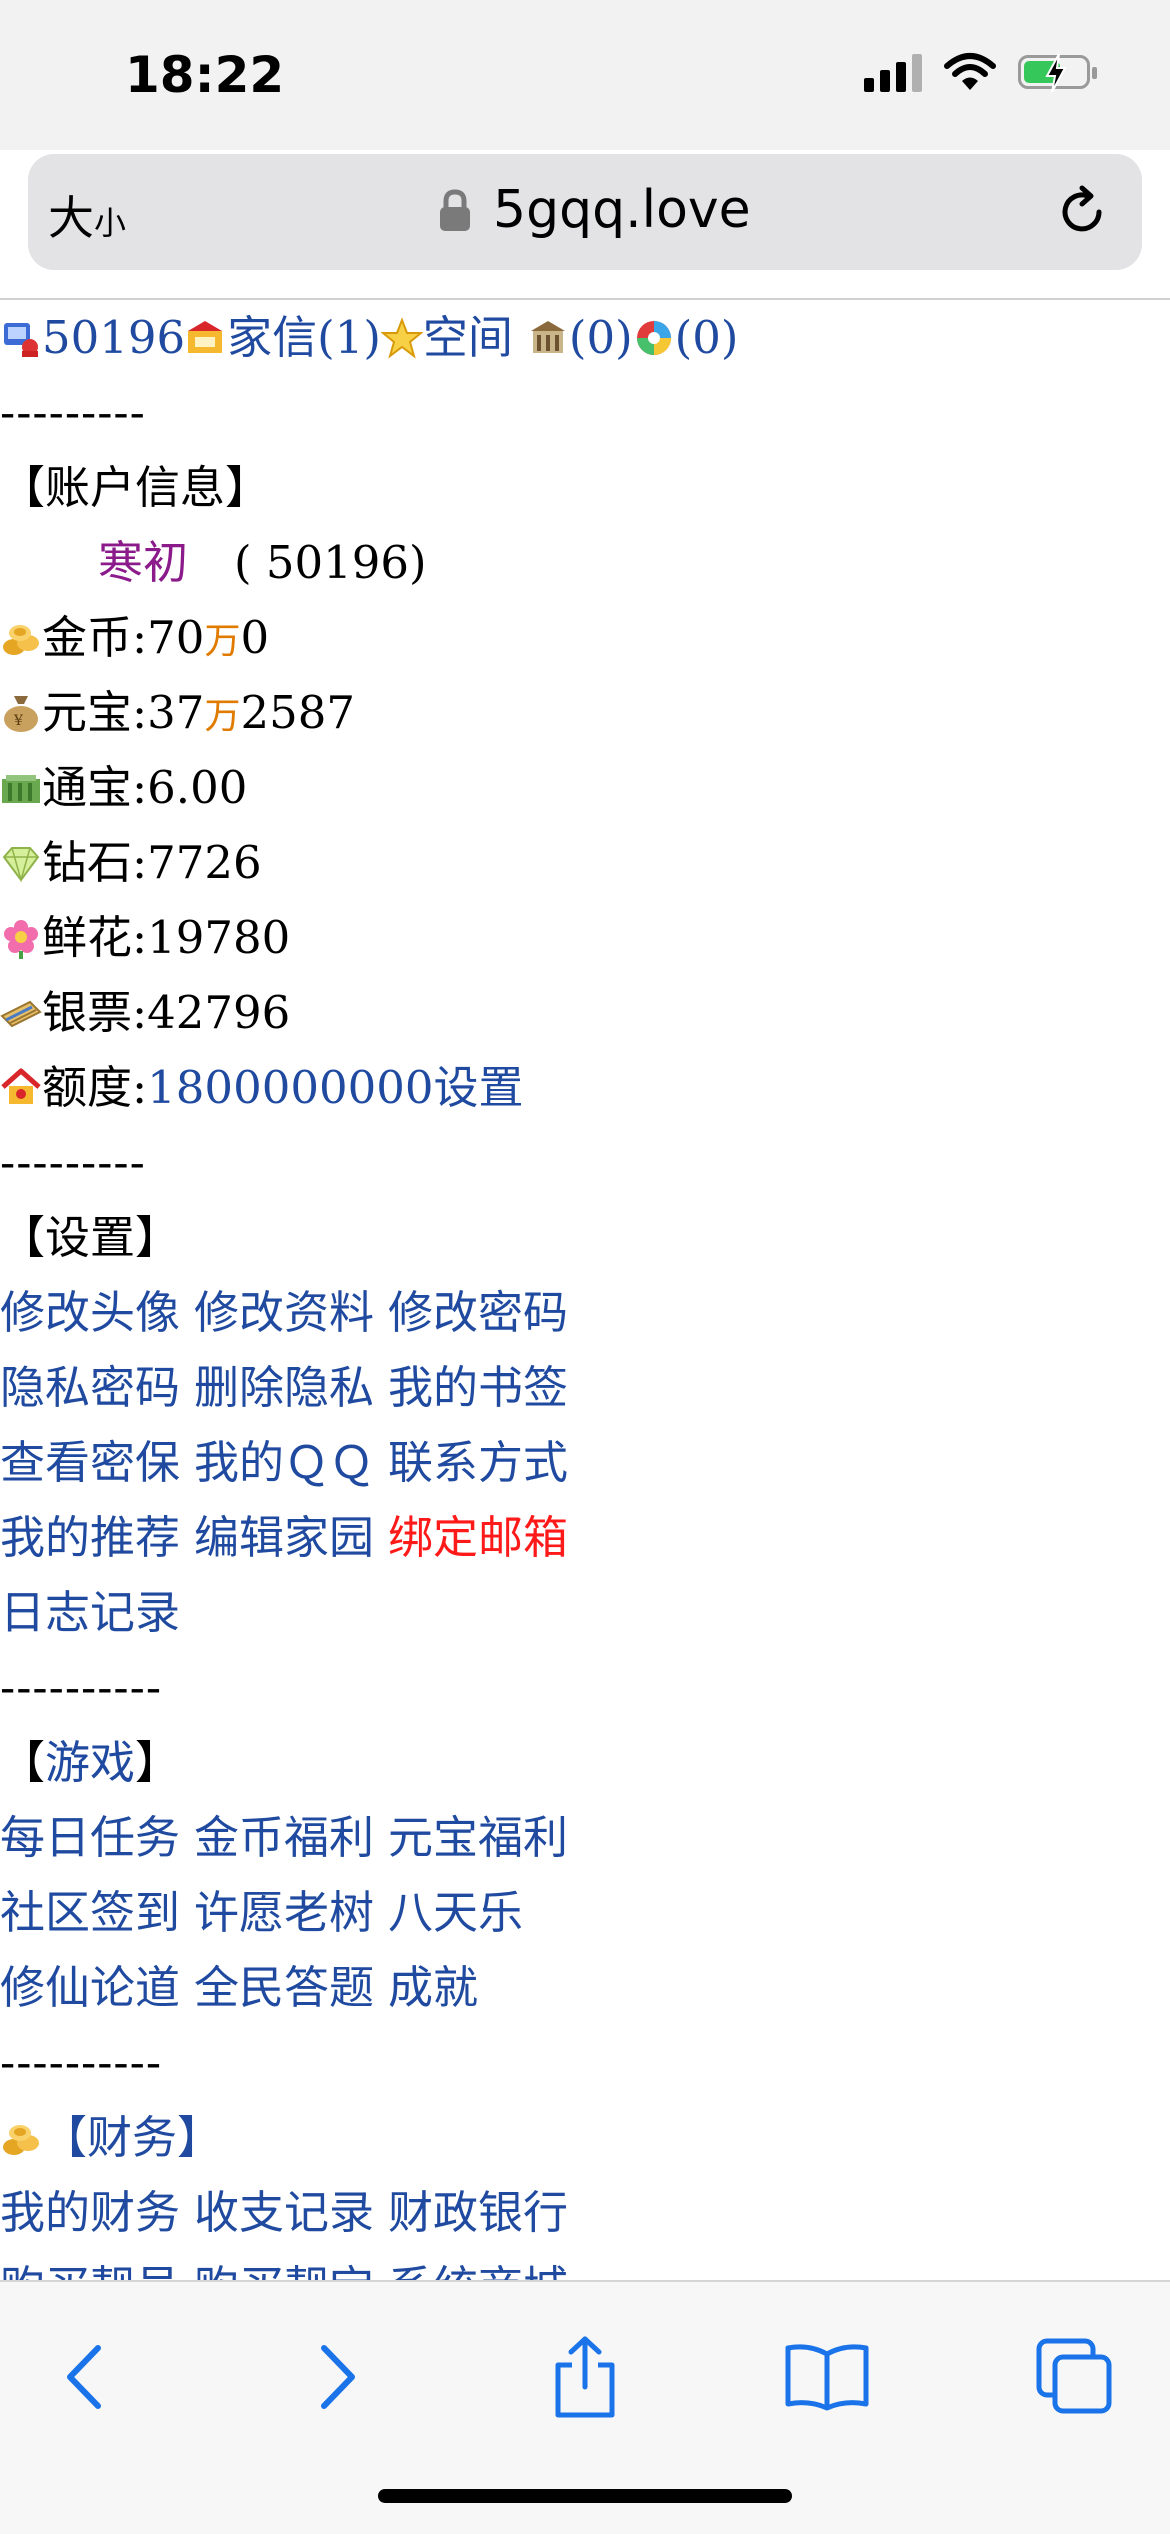  I want to click on buy-treasure-link: 购买靓宝, so click(284, 2270).